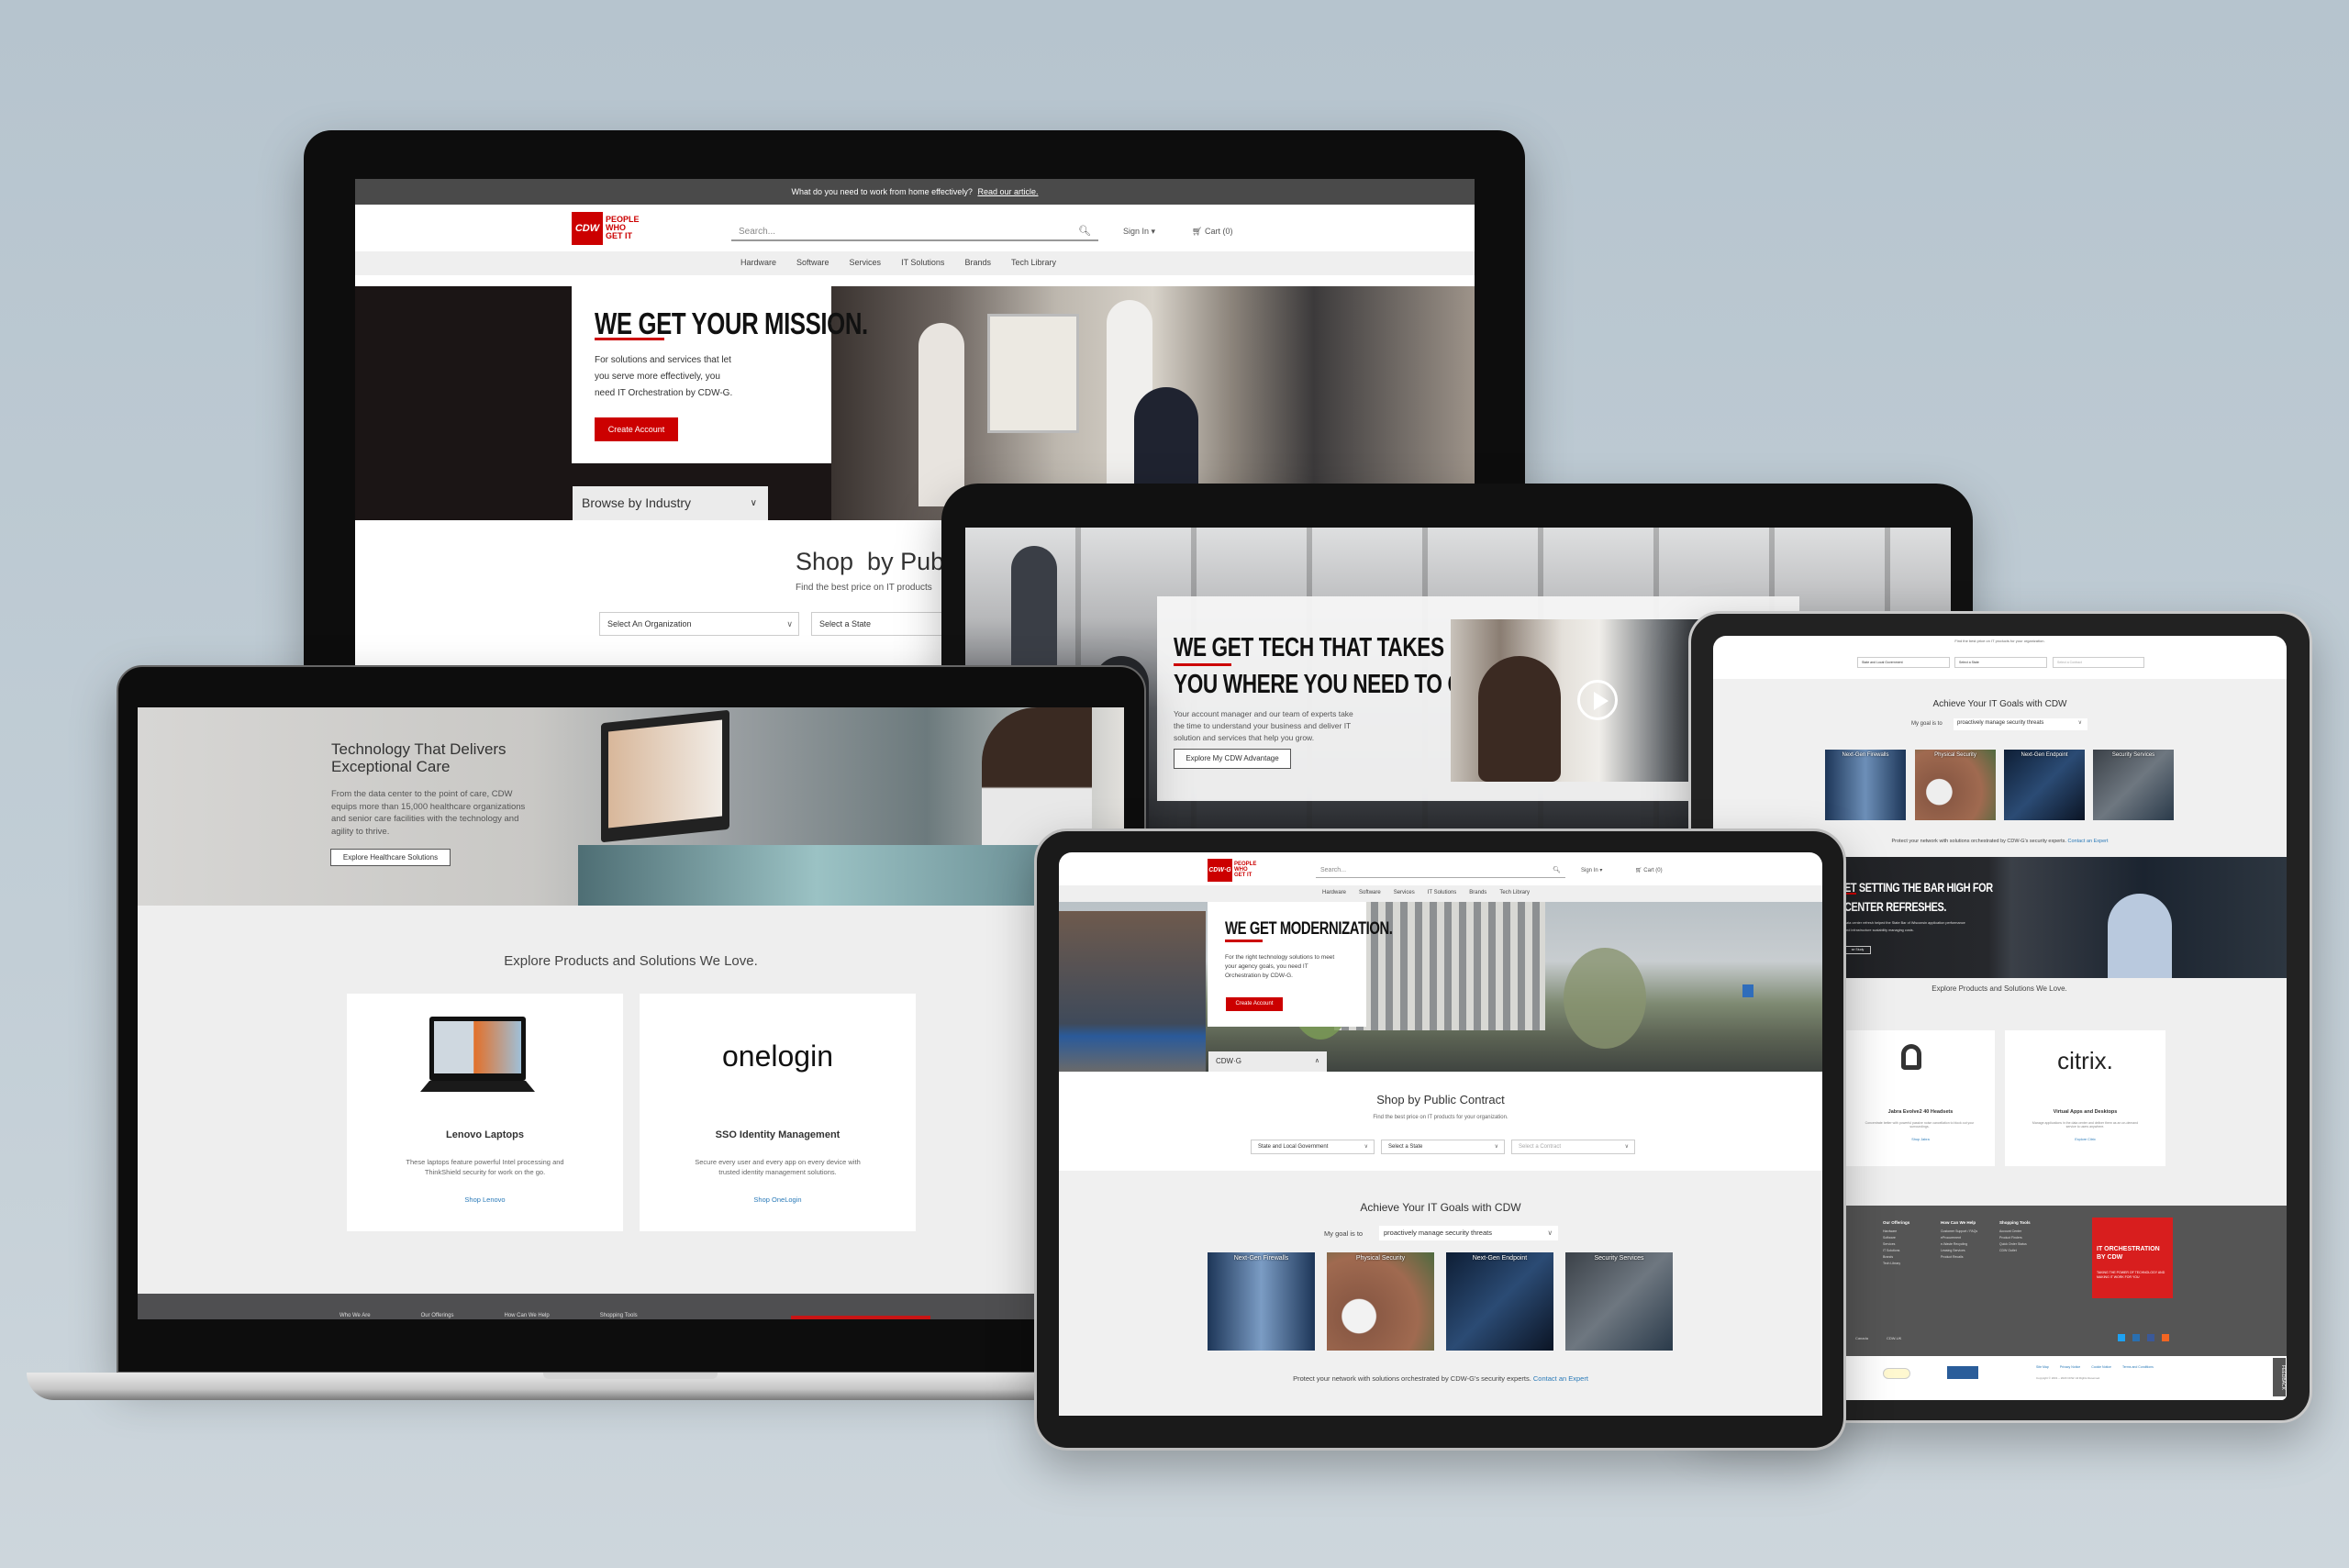  Describe the element at coordinates (1896, 1264) in the screenshot. I see `footer-link: Tech Library` at that location.